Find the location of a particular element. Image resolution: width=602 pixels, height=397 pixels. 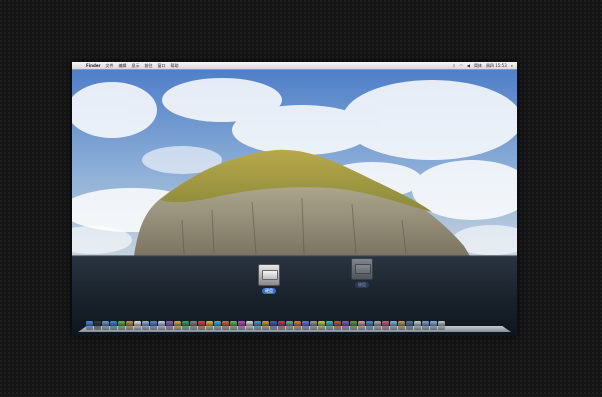

dock-system-preferences-icon is located at coordinates (193, 325).